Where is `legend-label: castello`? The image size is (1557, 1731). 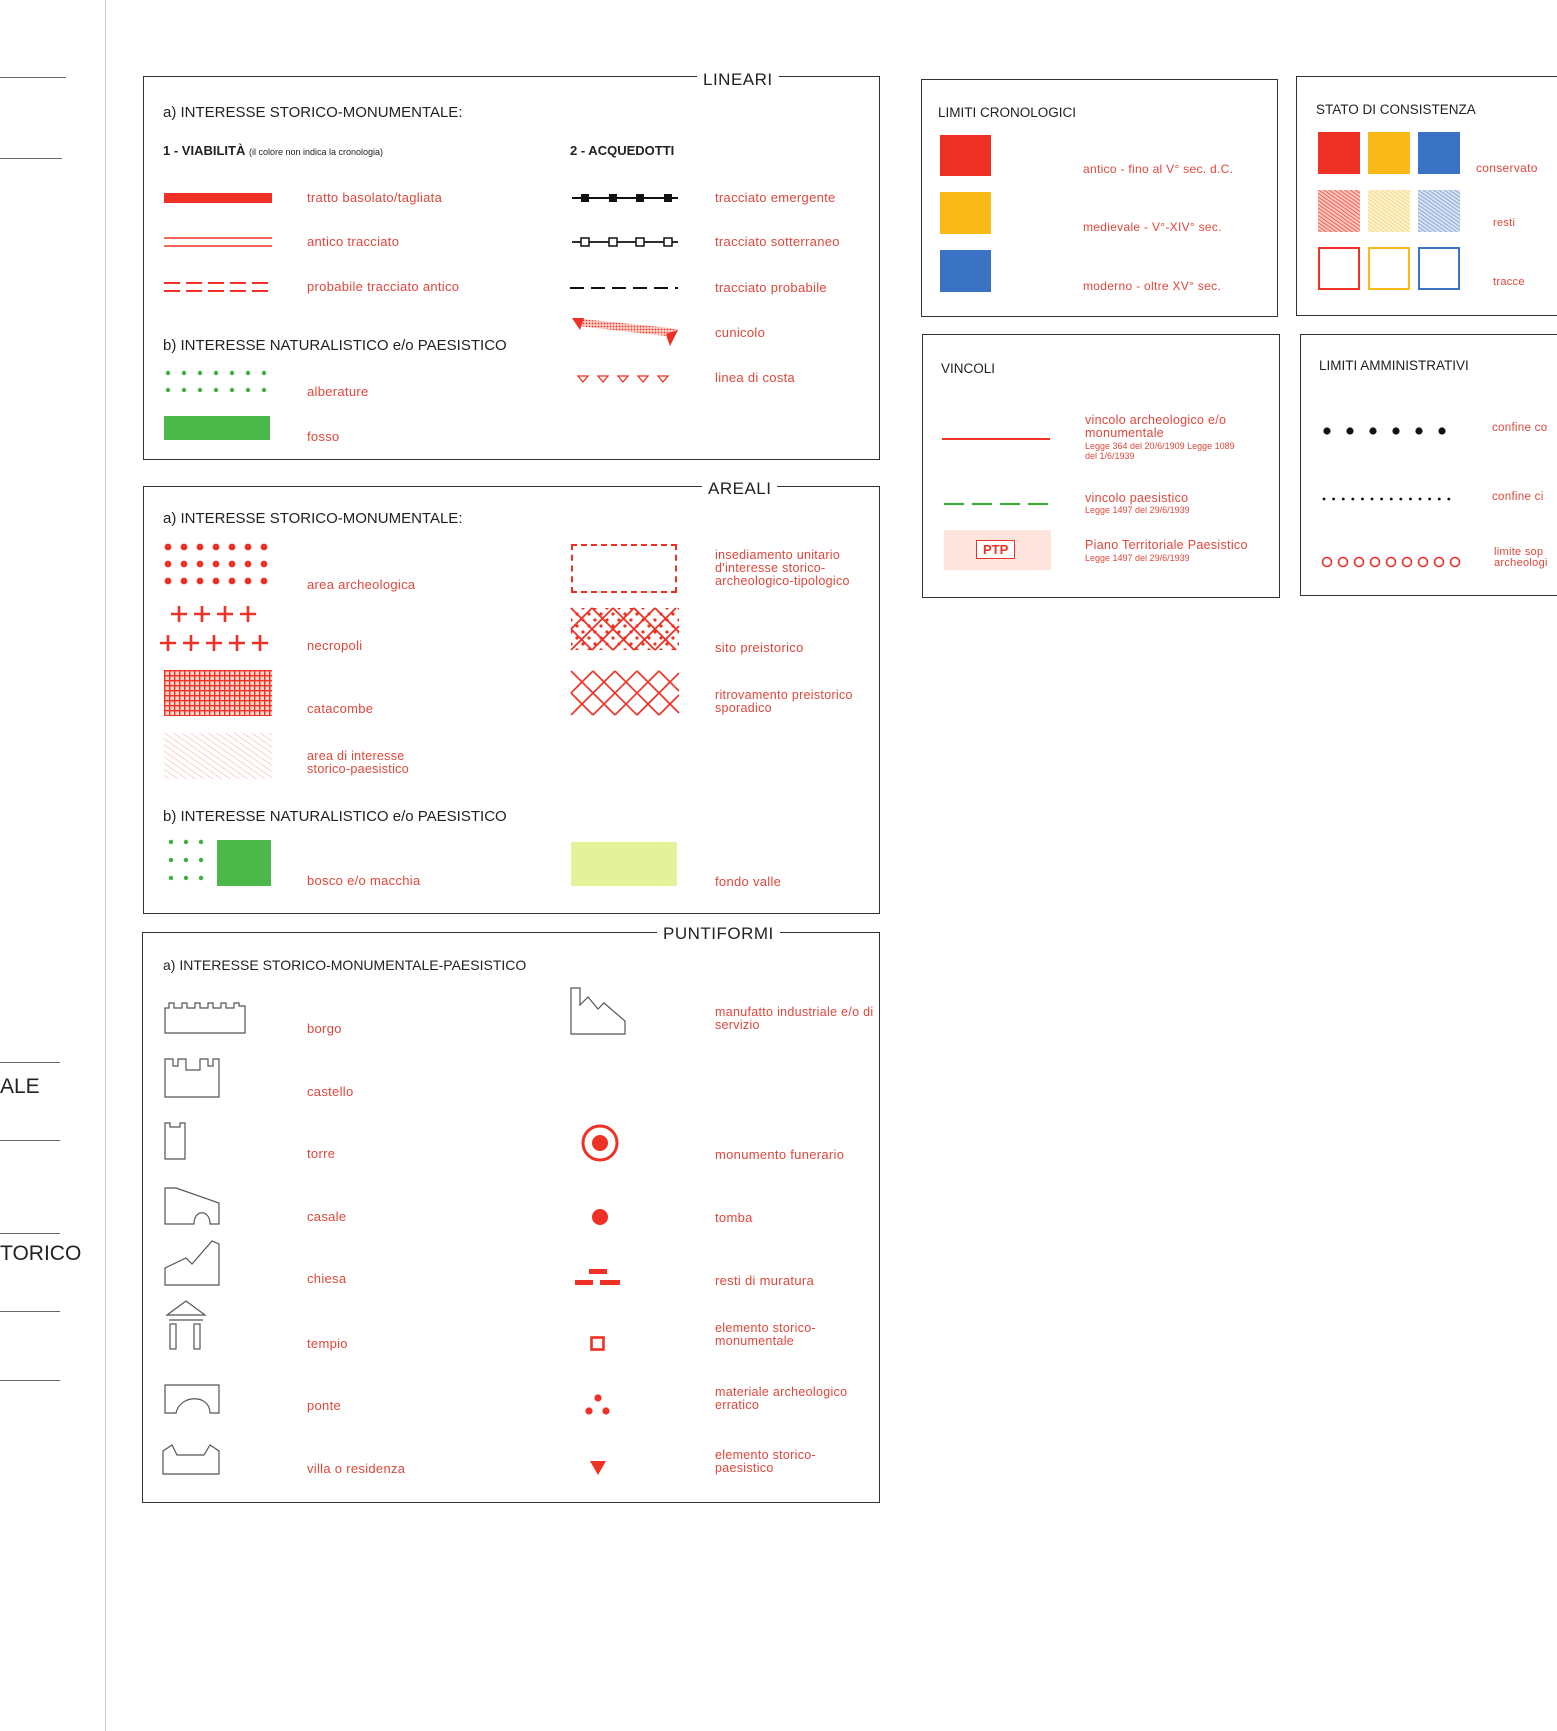
legend-label: castello is located at coordinates (330, 1091).